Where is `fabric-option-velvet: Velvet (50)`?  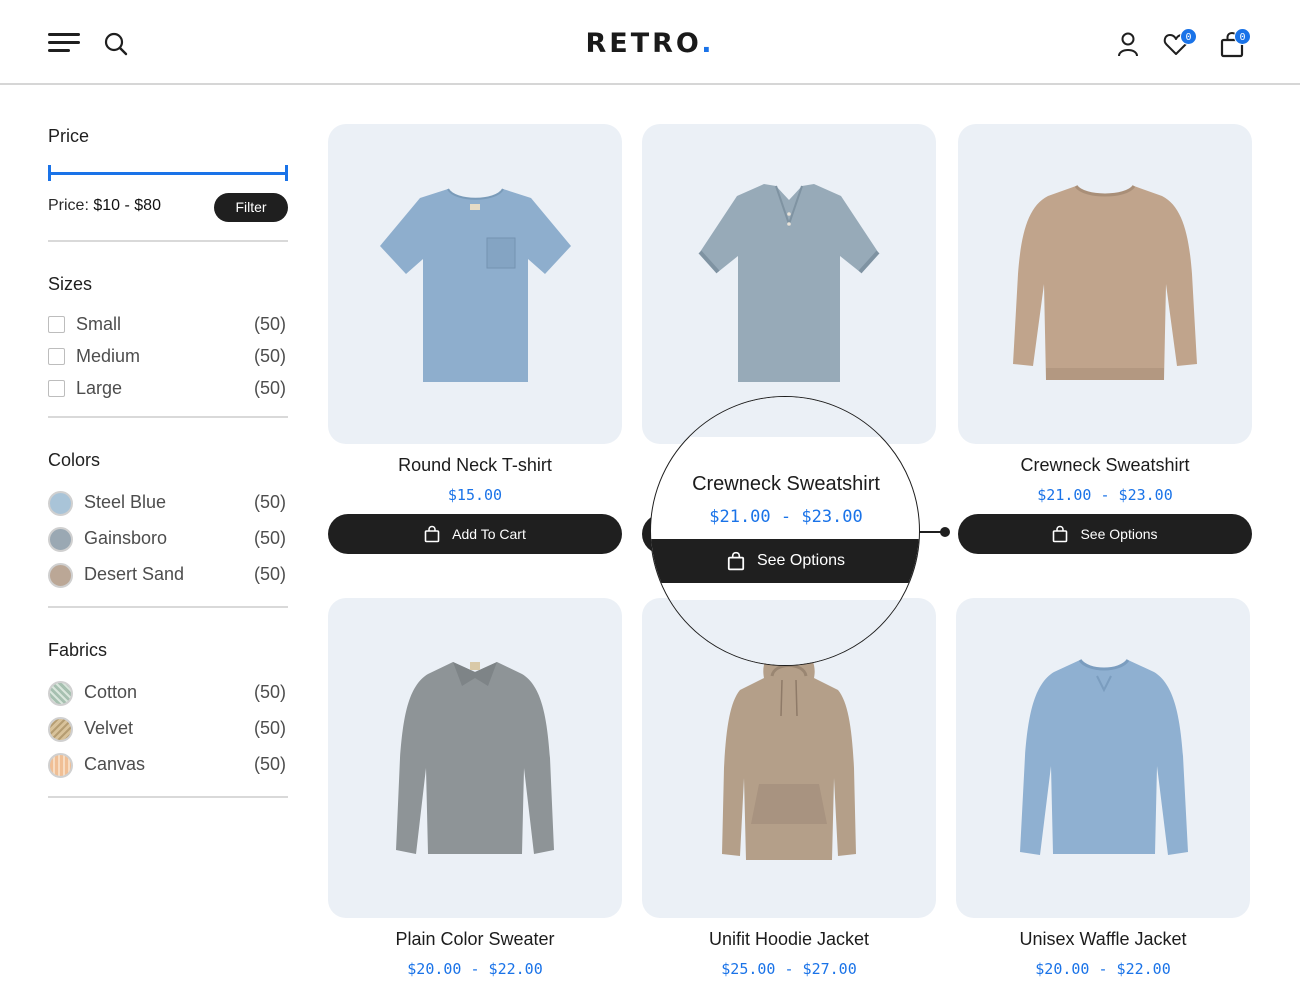 fabric-option-velvet: Velvet (50) is located at coordinates (168, 729).